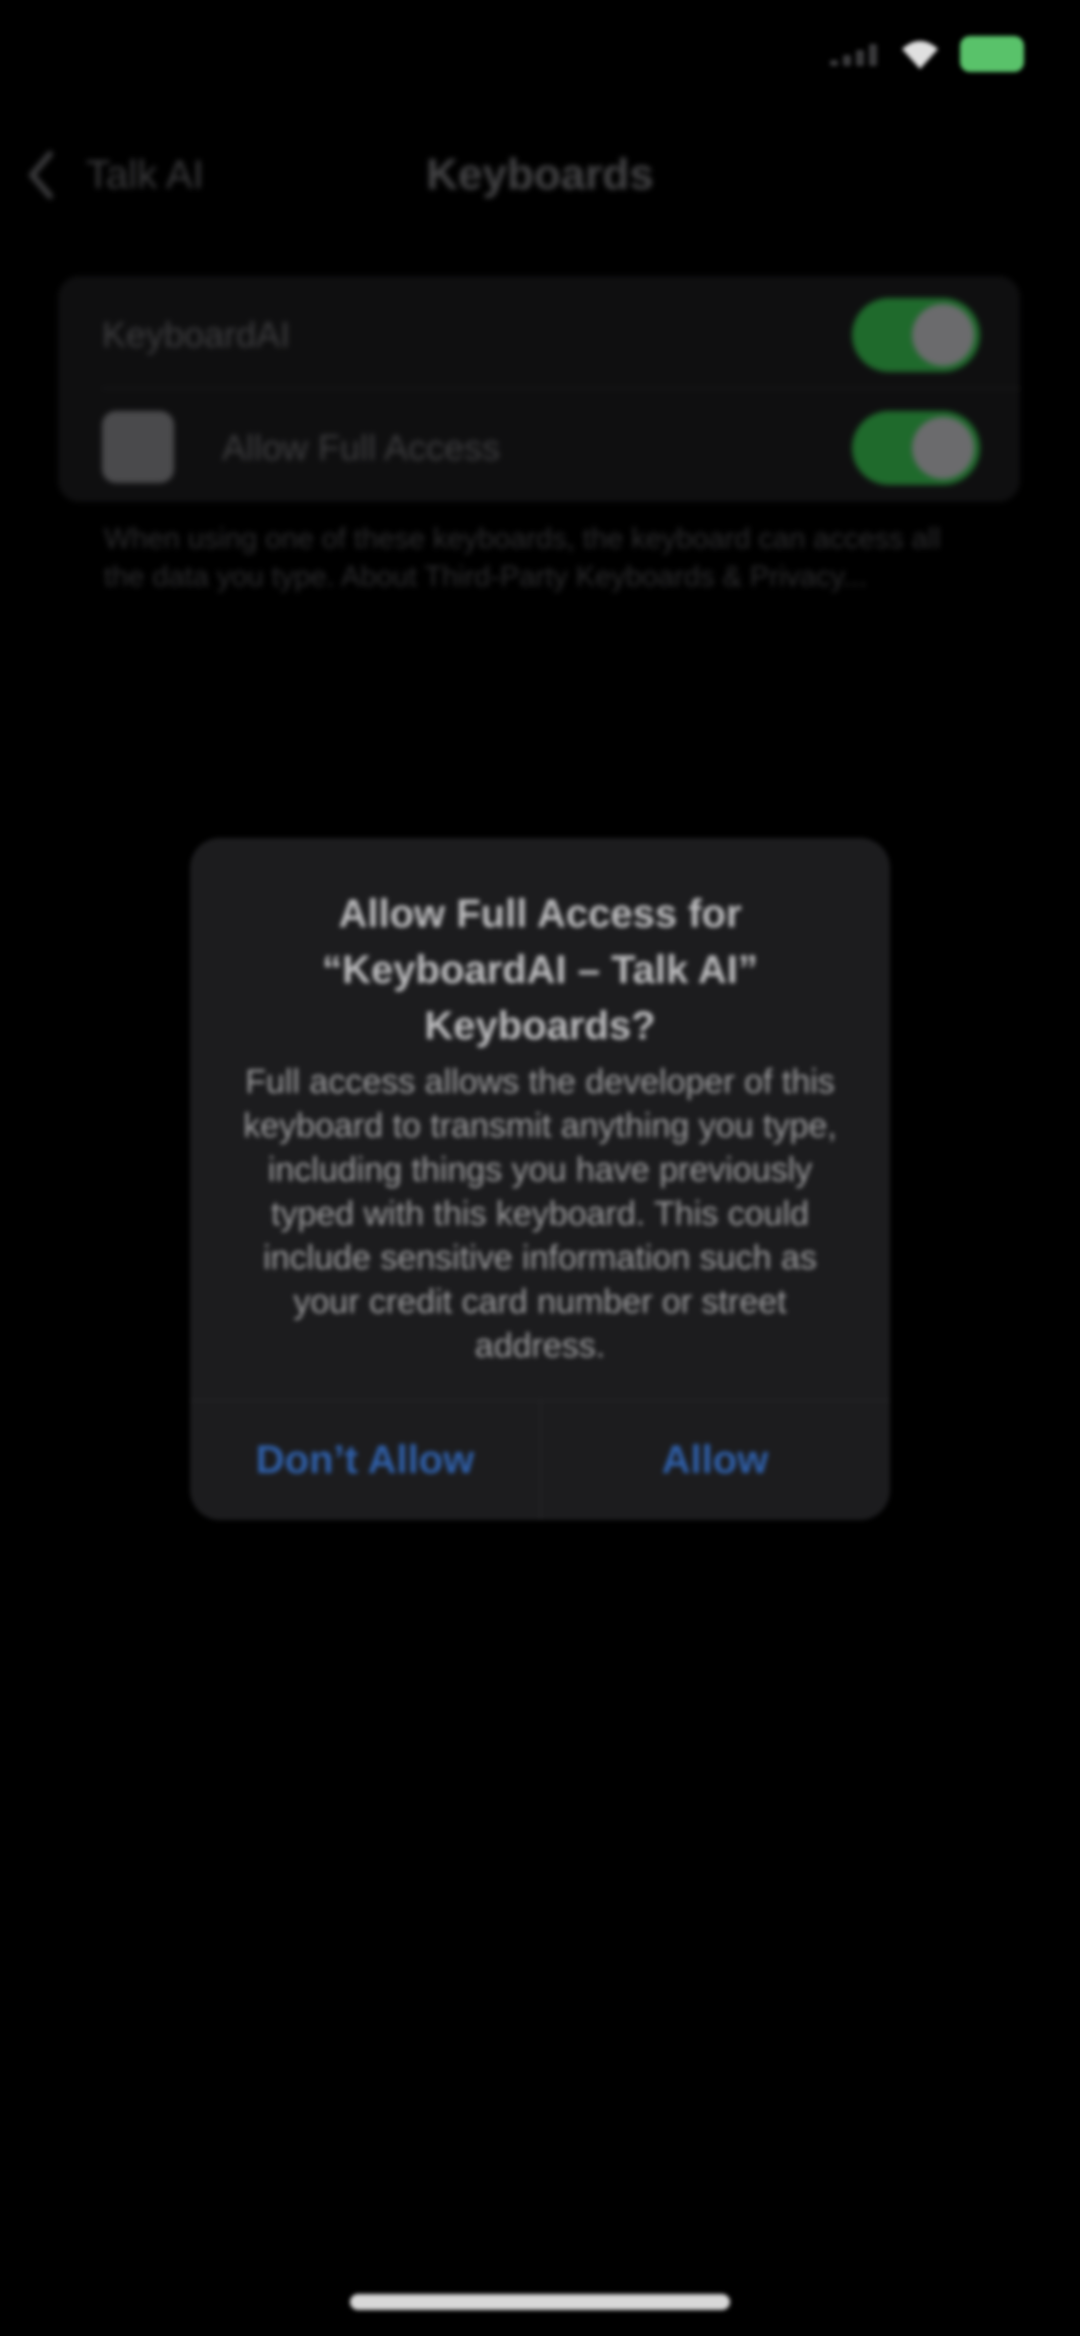  I want to click on home-indicator, so click(540, 2302).